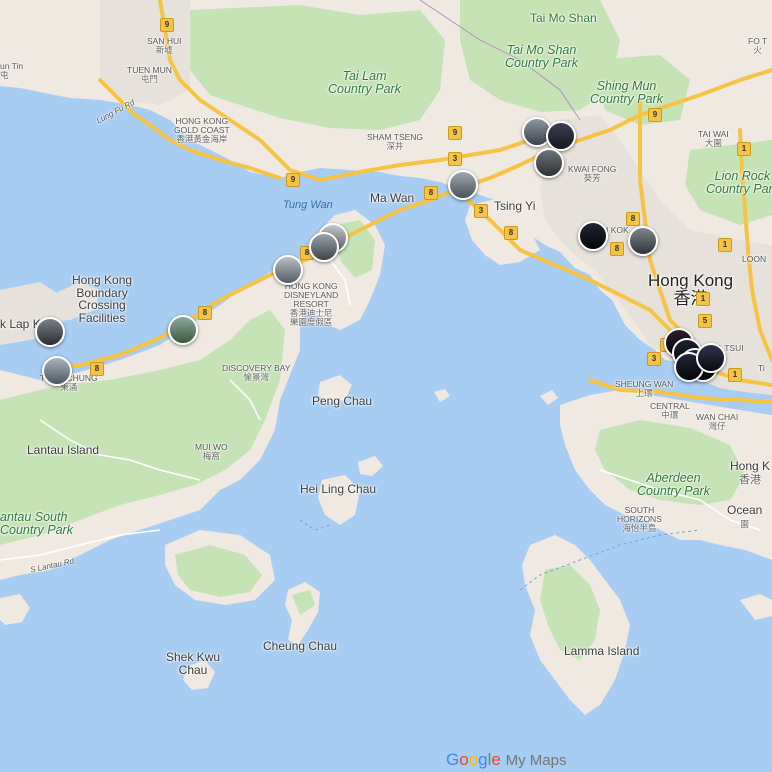 This screenshot has width=772, height=772. Describe the element at coordinates (193, 663) in the screenshot. I see `label-shek-kwu-chau: Shek Kwu Chau` at that location.